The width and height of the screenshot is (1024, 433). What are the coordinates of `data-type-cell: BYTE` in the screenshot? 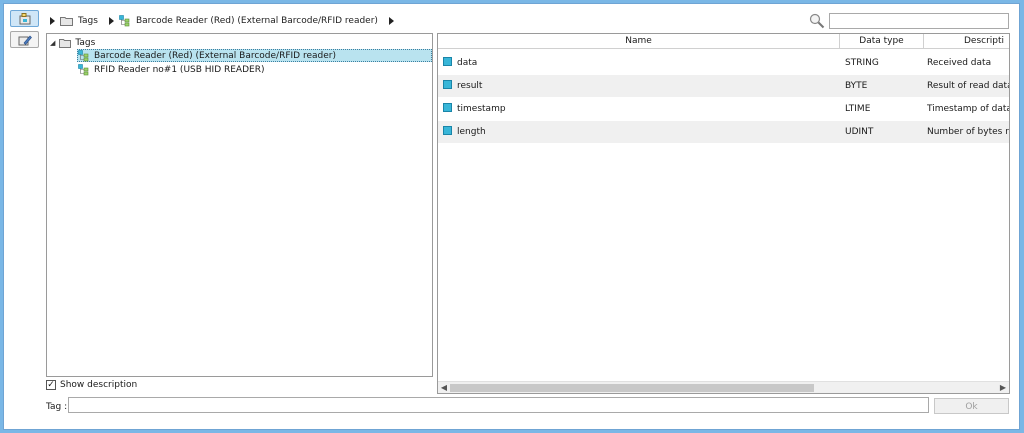 It's located at (856, 86).